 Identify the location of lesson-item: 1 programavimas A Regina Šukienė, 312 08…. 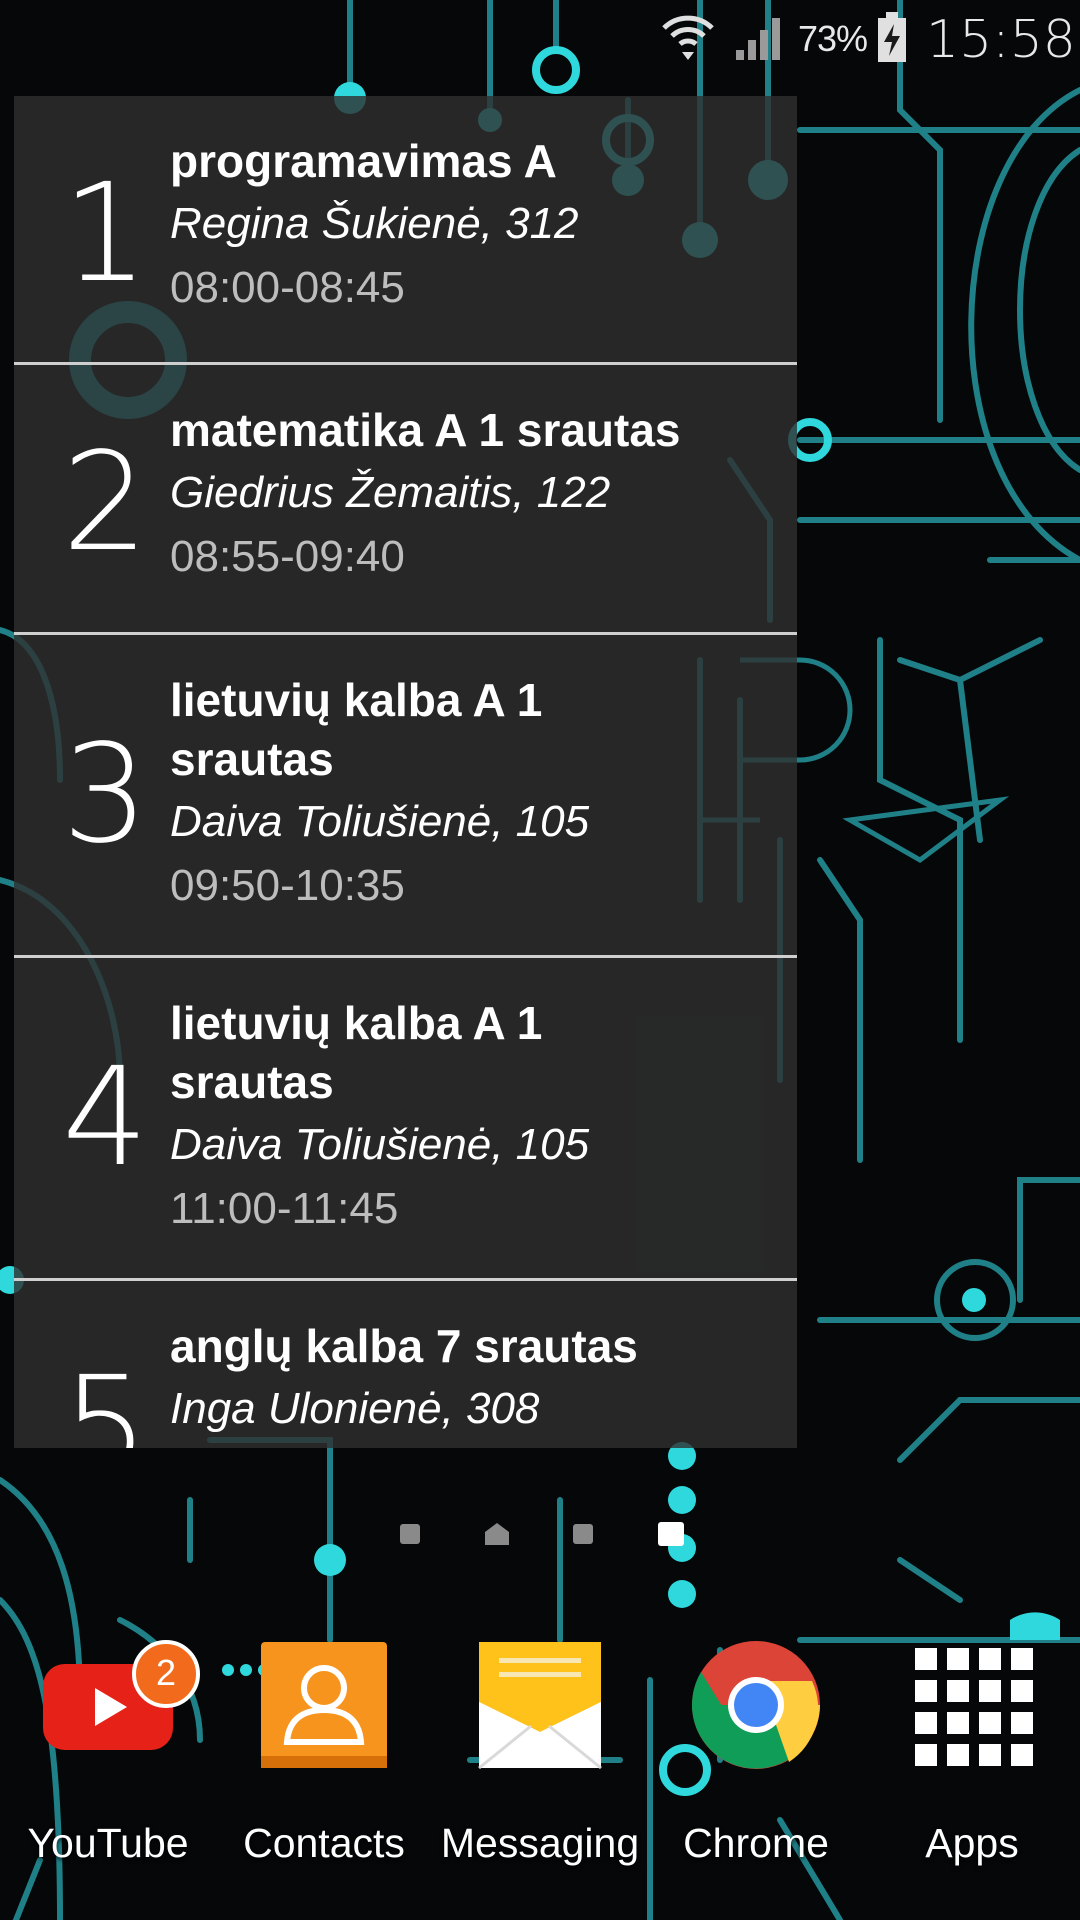
(405, 230).